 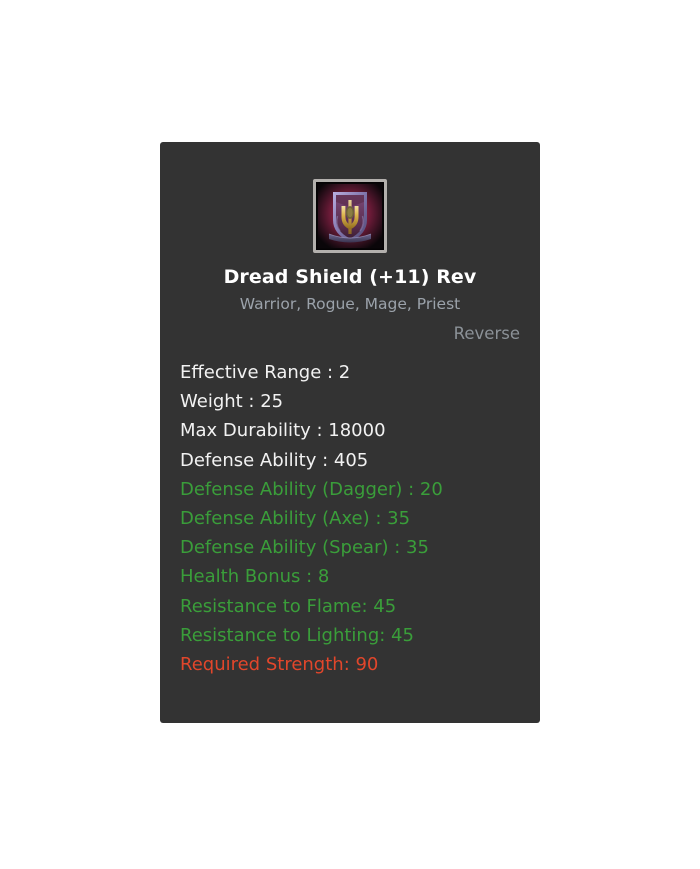 I want to click on stat-line: Resistance to Flame: 45, so click(x=288, y=606).